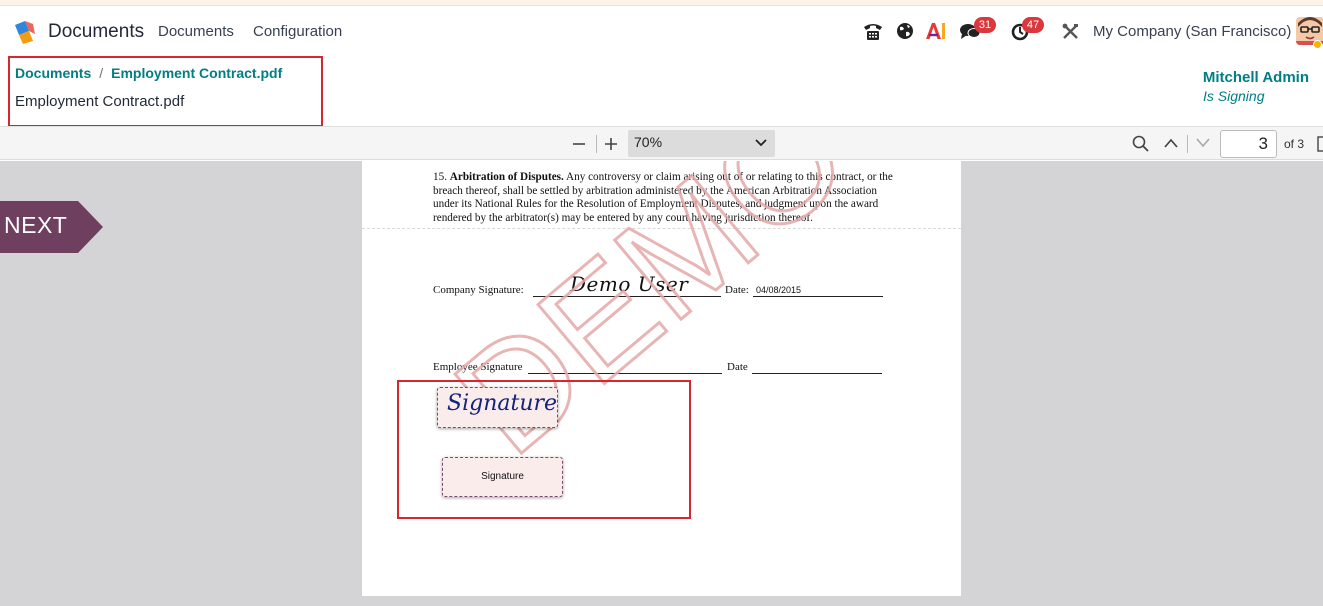 This screenshot has width=1323, height=606. Describe the element at coordinates (701, 143) in the screenshot. I see `zoom-select: 70%` at that location.